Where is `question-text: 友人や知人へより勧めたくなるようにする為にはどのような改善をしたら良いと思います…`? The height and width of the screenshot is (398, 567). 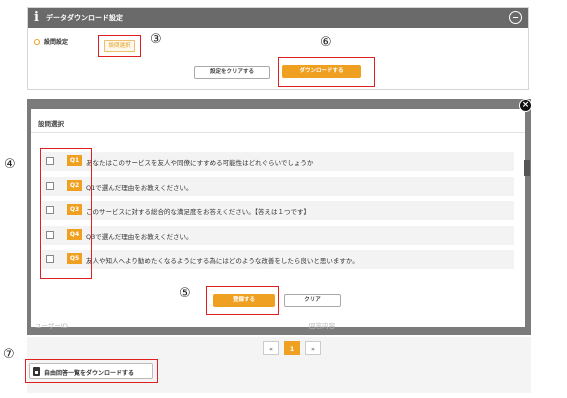 question-text: 友人や知人へより勧めたくなるようにする為にはどのような改善をしたら良いと思います… is located at coordinates (222, 261).